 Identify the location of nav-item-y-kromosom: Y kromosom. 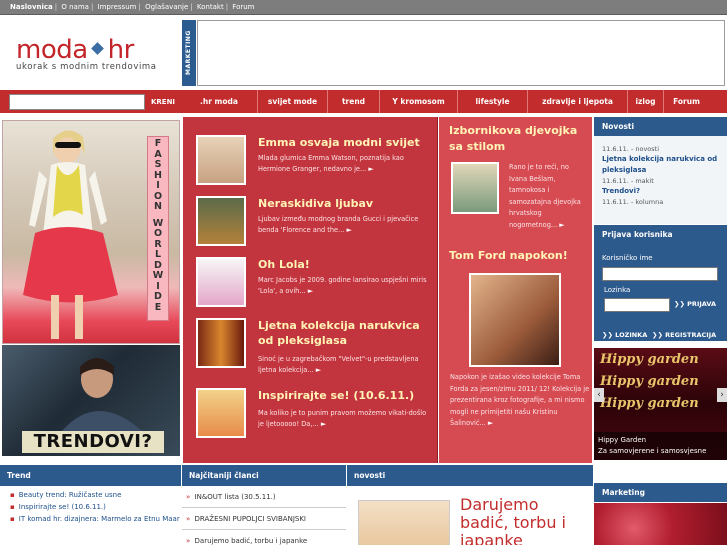
(418, 101).